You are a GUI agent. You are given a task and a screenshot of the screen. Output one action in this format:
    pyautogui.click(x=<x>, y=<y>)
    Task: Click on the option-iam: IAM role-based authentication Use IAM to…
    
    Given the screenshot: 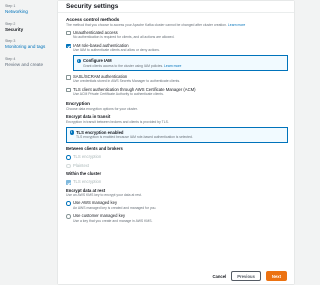 What is the action you would take?
    pyautogui.click(x=177, y=48)
    